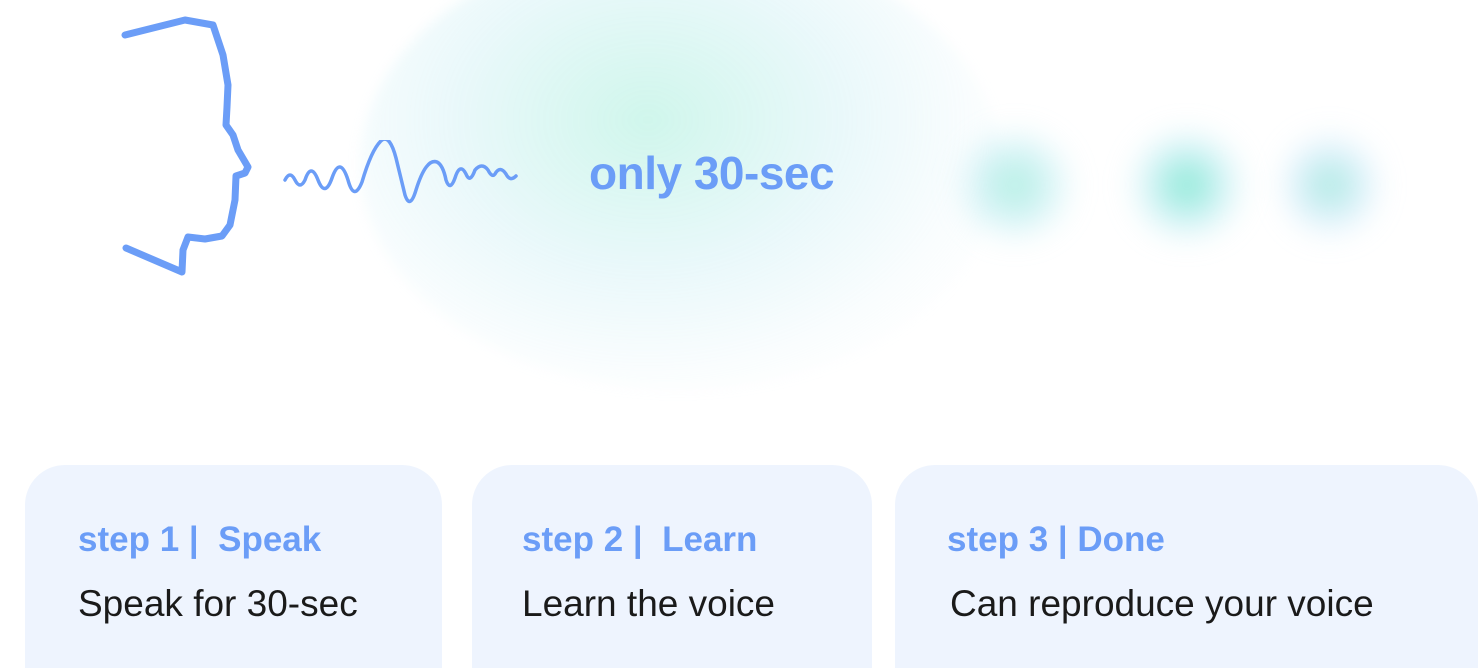  Describe the element at coordinates (186, 146) in the screenshot. I see `face-profile-icon` at that location.